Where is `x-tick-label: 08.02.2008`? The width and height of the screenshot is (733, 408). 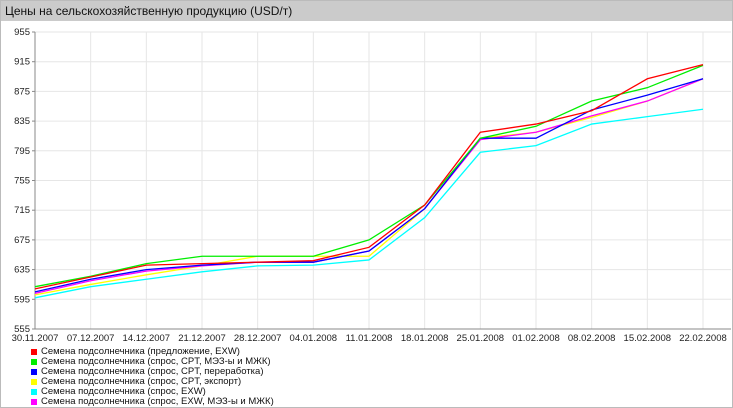 x-tick-label: 08.02.2008 is located at coordinates (592, 338).